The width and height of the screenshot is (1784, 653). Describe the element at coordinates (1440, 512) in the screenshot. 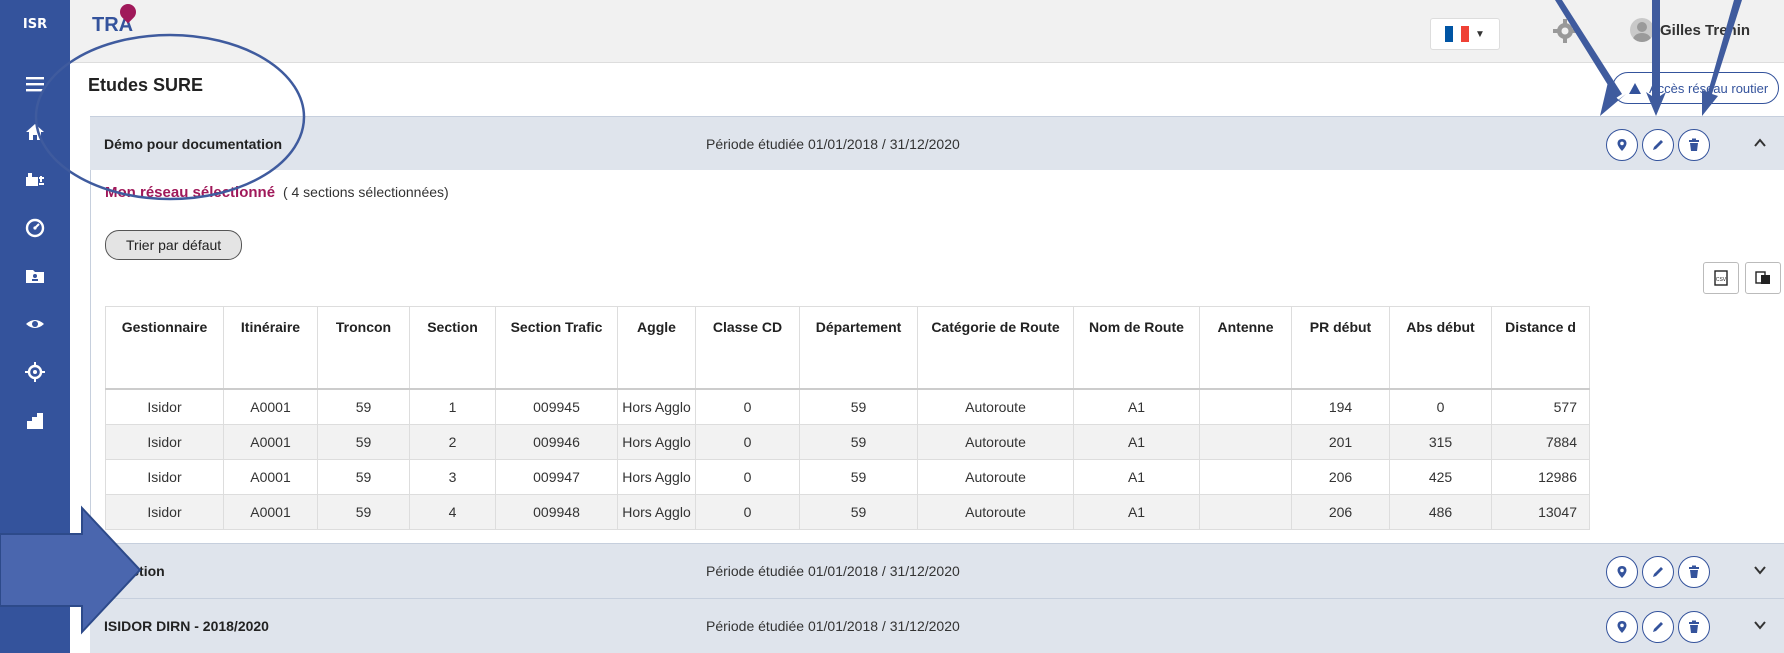

I see `table-cell: 486` at that location.